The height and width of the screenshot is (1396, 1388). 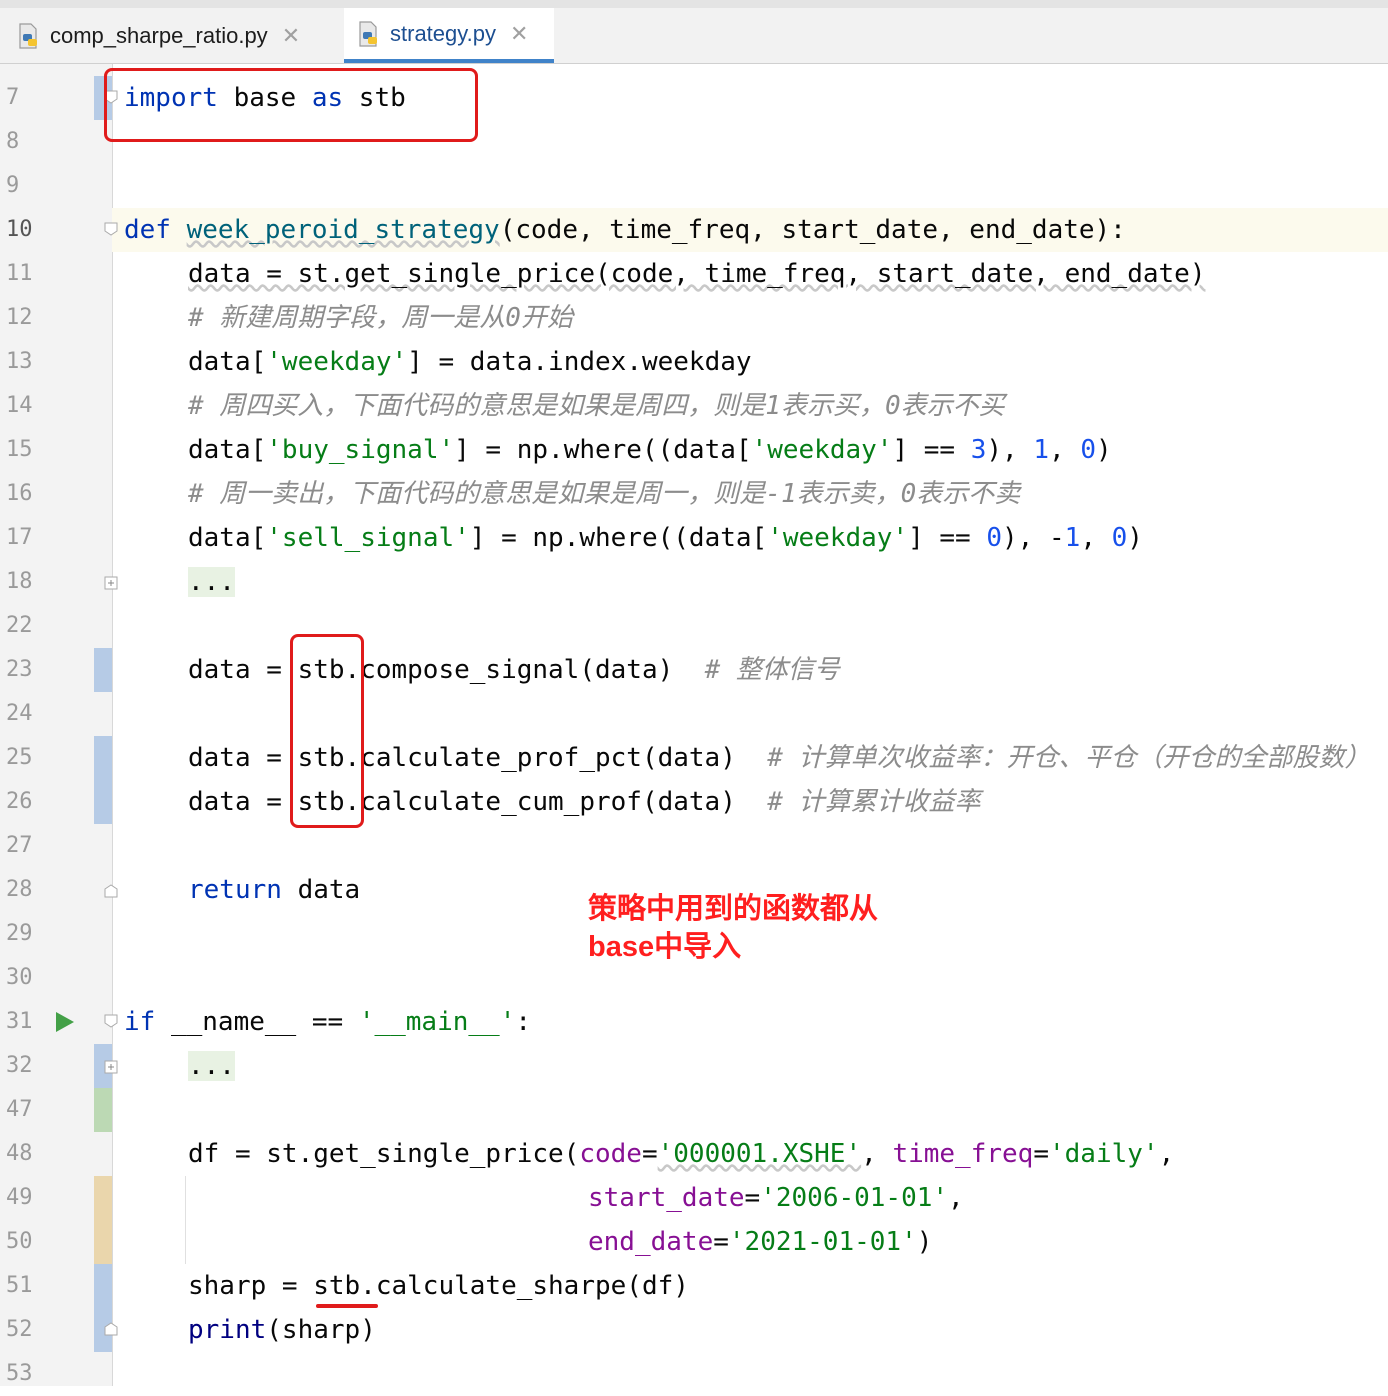 I want to click on line-number: 17, so click(x=19, y=537).